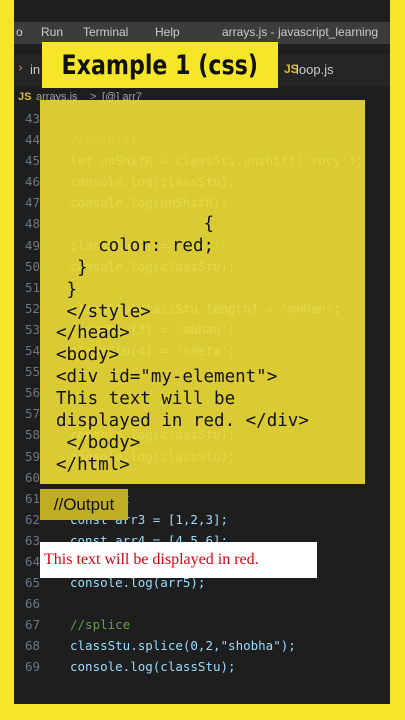 The width and height of the screenshot is (405, 720). I want to click on code-line: 67 //splice, so click(202, 624).